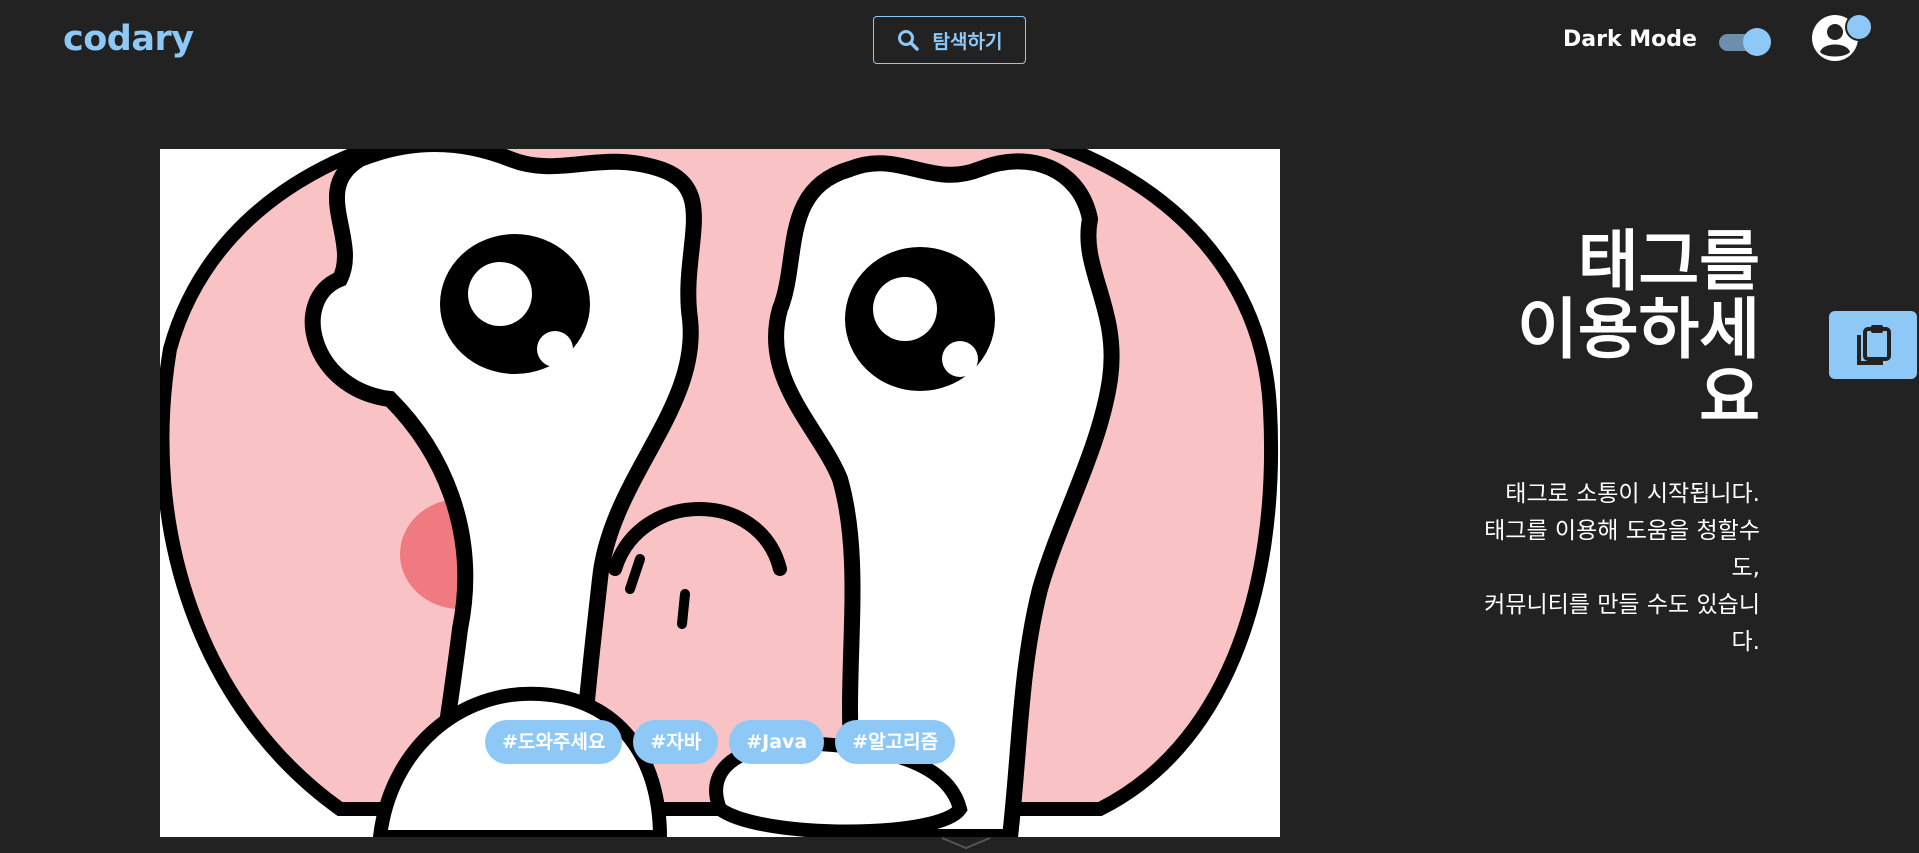  I want to click on tag-help: #도와주세요, so click(554, 742).